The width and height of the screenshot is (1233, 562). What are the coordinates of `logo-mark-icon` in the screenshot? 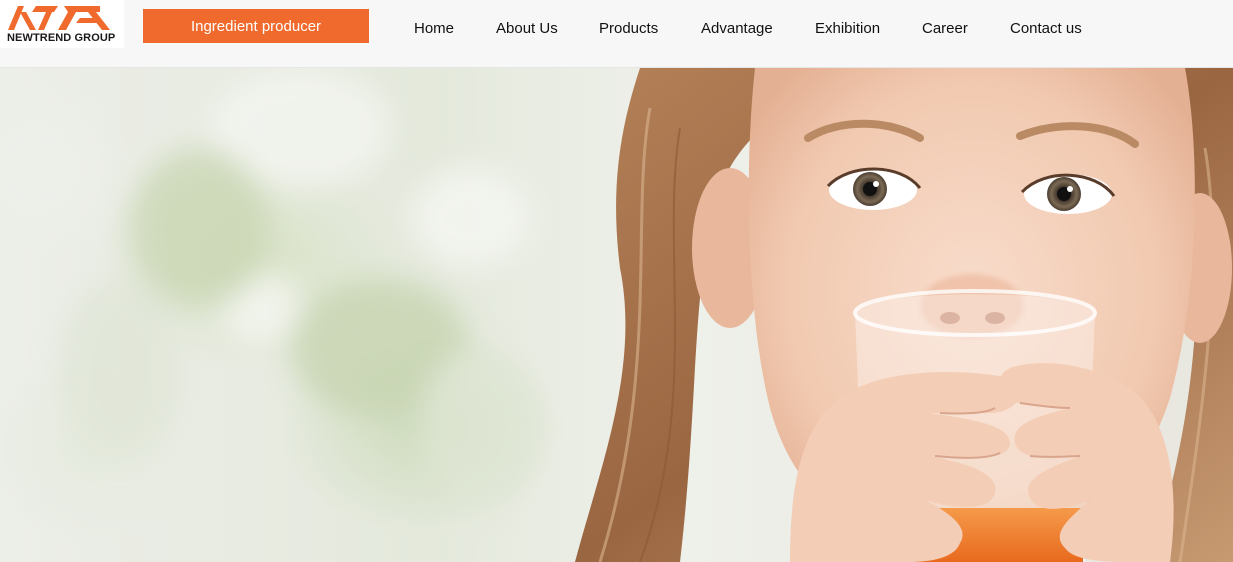 It's located at (59, 18).